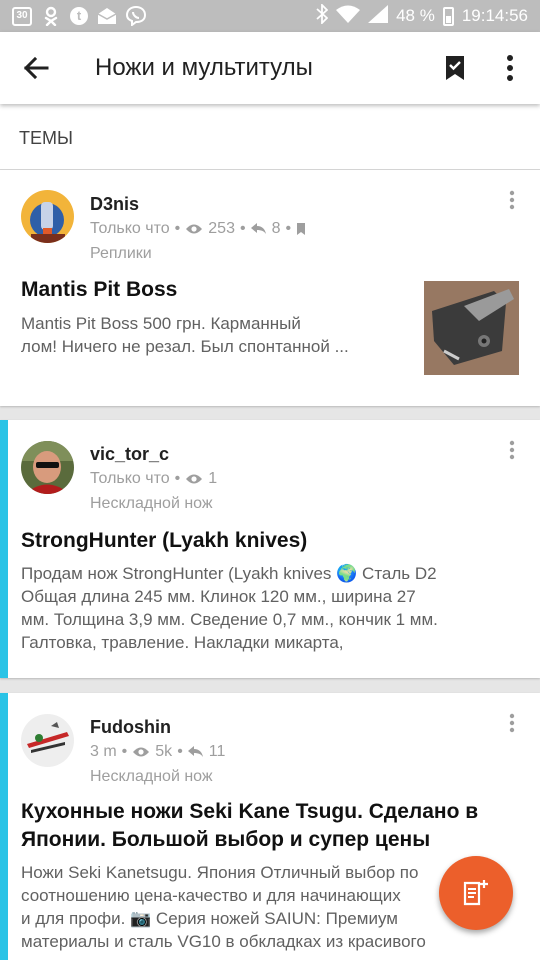 This screenshot has height=960, width=540. Describe the element at coordinates (130, 727) in the screenshot. I see `author-name: Fudoshin` at that location.